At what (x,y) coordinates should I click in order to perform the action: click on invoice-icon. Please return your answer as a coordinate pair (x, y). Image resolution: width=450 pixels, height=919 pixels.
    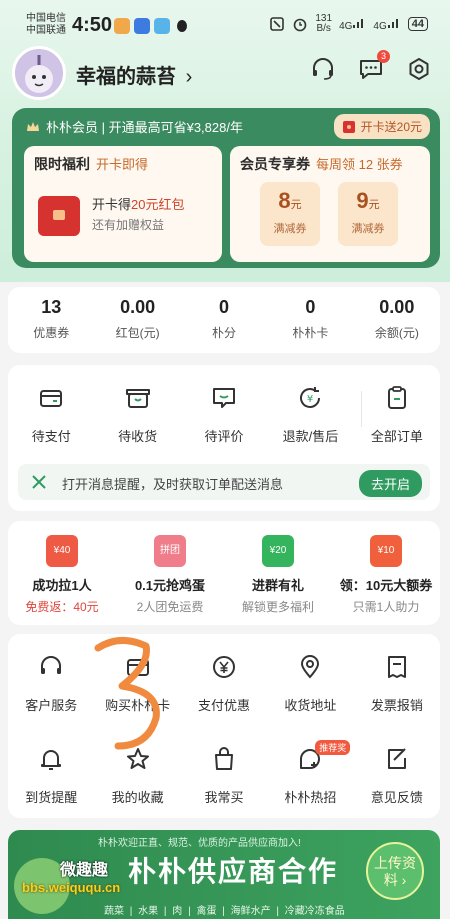
    Looking at the image, I should click on (396, 667).